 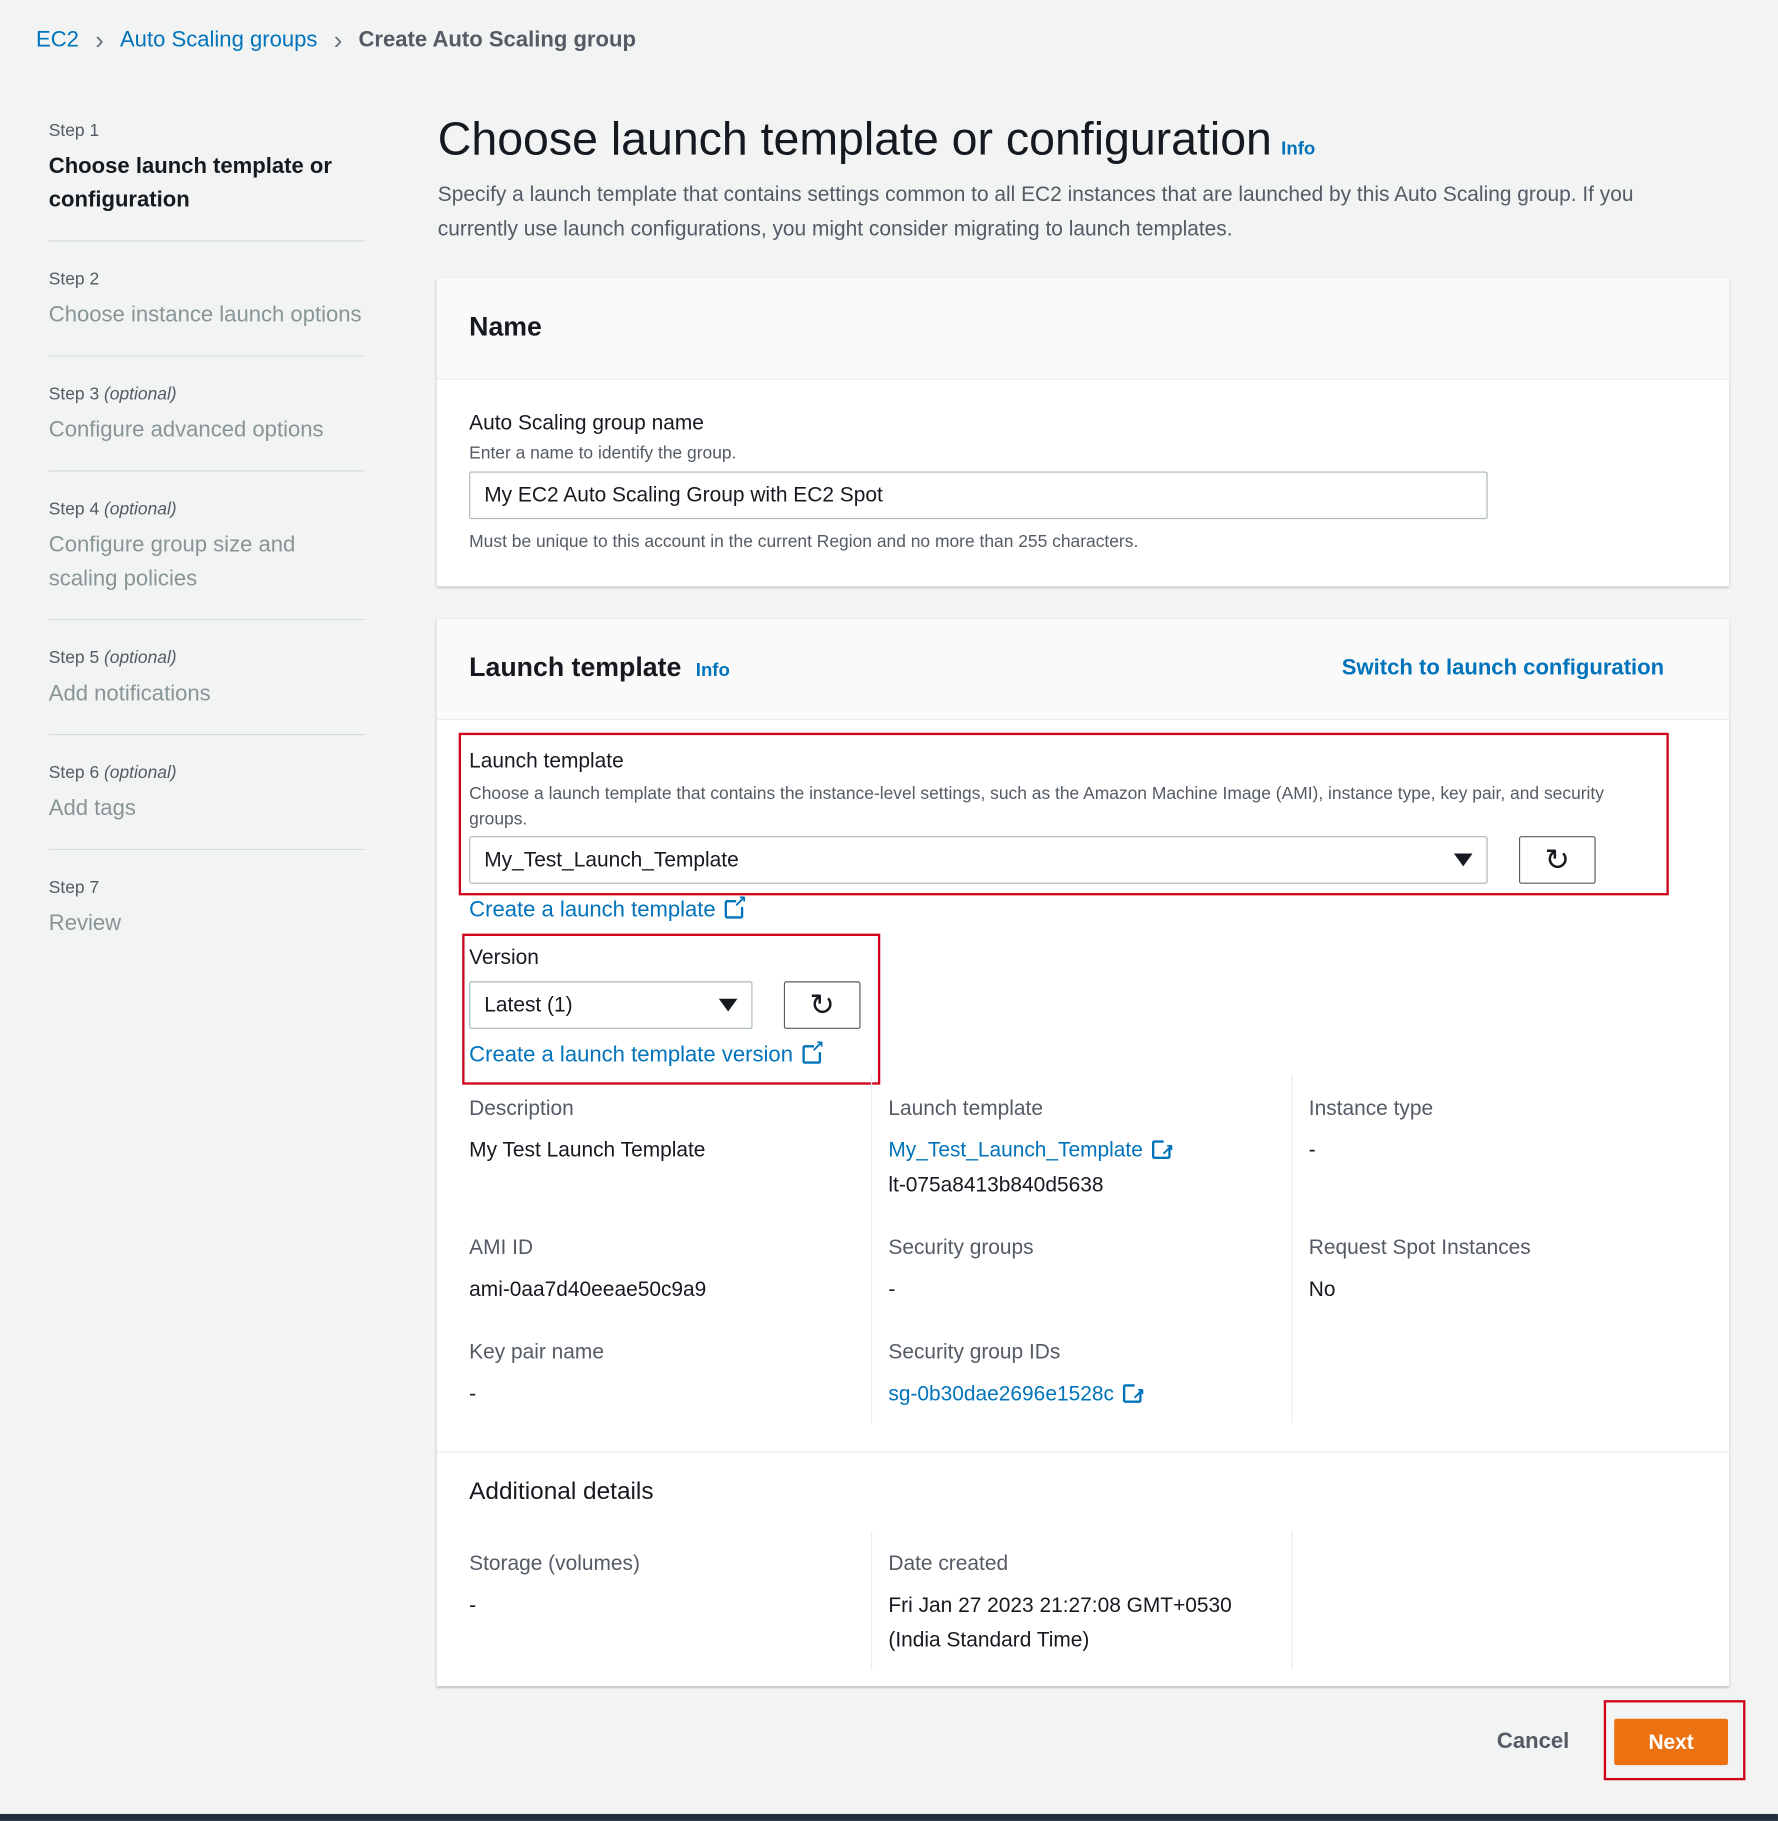 What do you see at coordinates (561, 1492) in the screenshot?
I see `additional-details-title: Additional details` at bounding box center [561, 1492].